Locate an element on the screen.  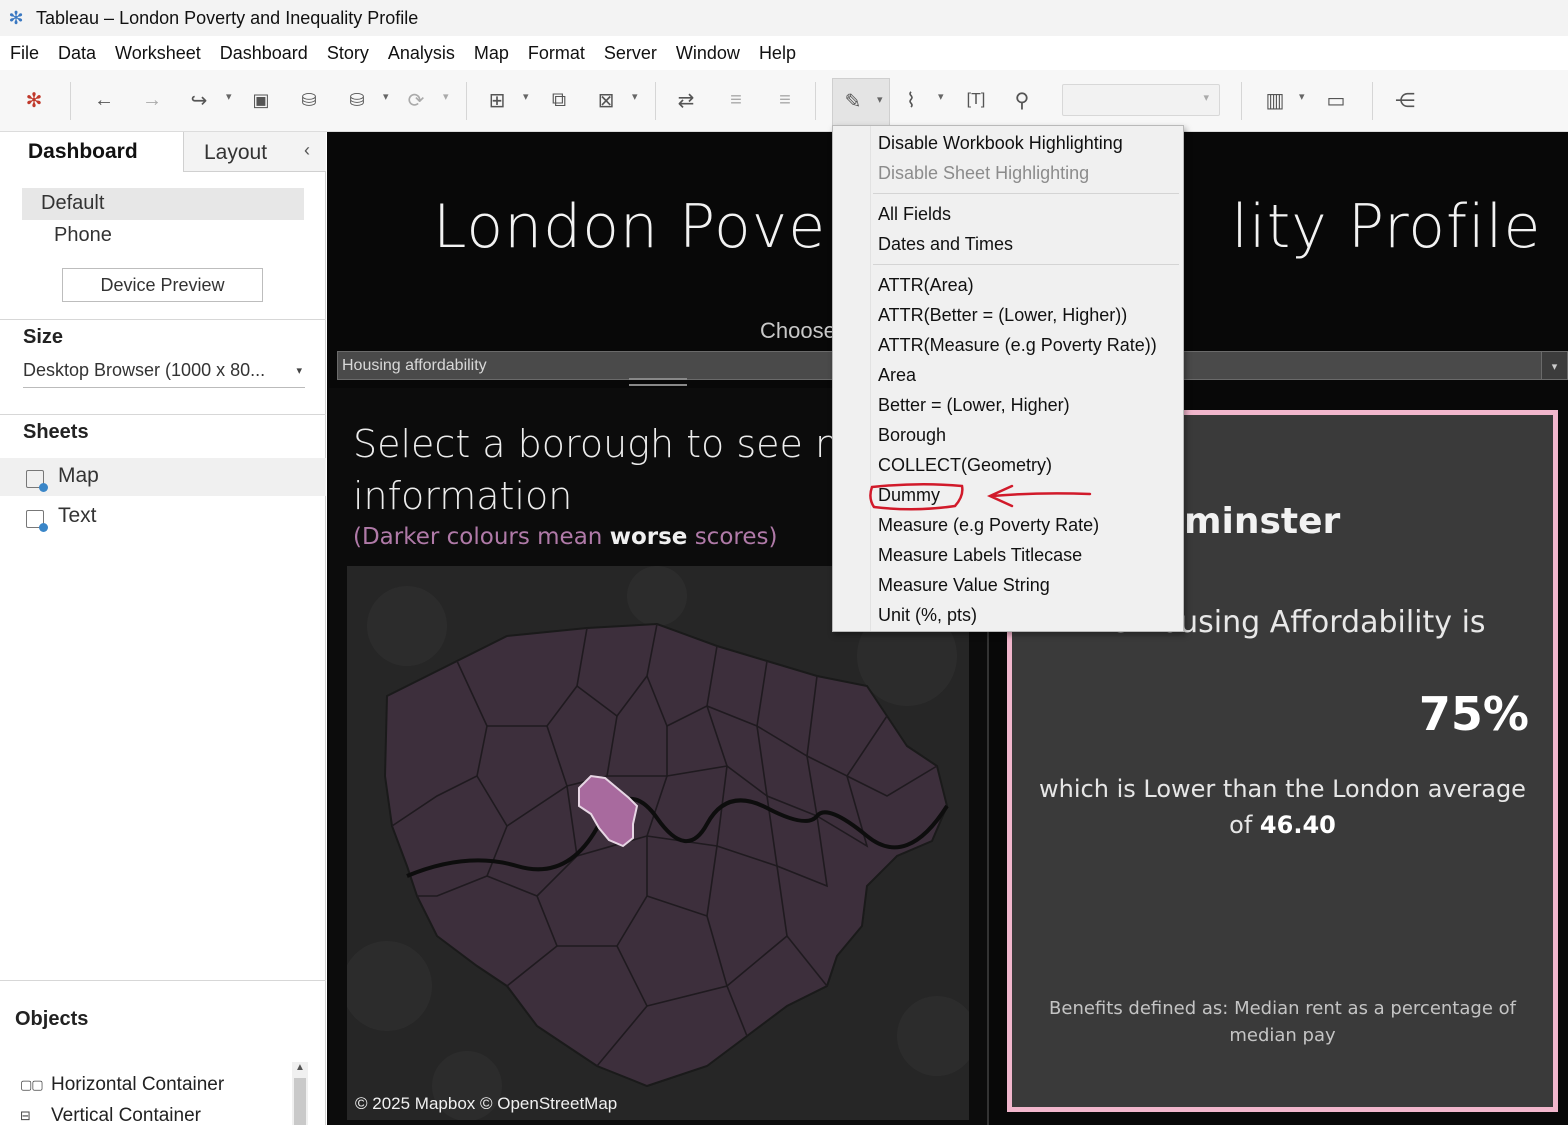
save-icon: ▣ is located at coordinates (261, 100).